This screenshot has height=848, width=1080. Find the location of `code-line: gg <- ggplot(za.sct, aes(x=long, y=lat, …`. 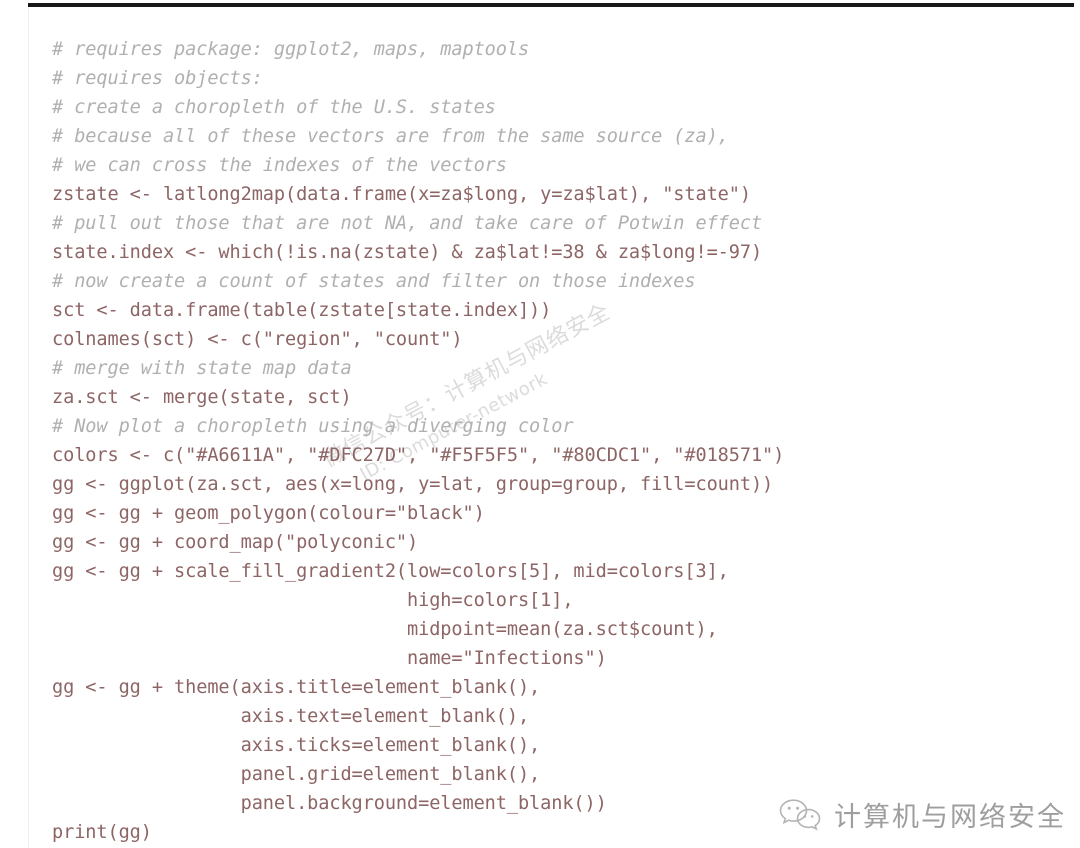

code-line: gg <- ggplot(za.sct, aes(x=long, y=lat, … is located at coordinates (413, 484).